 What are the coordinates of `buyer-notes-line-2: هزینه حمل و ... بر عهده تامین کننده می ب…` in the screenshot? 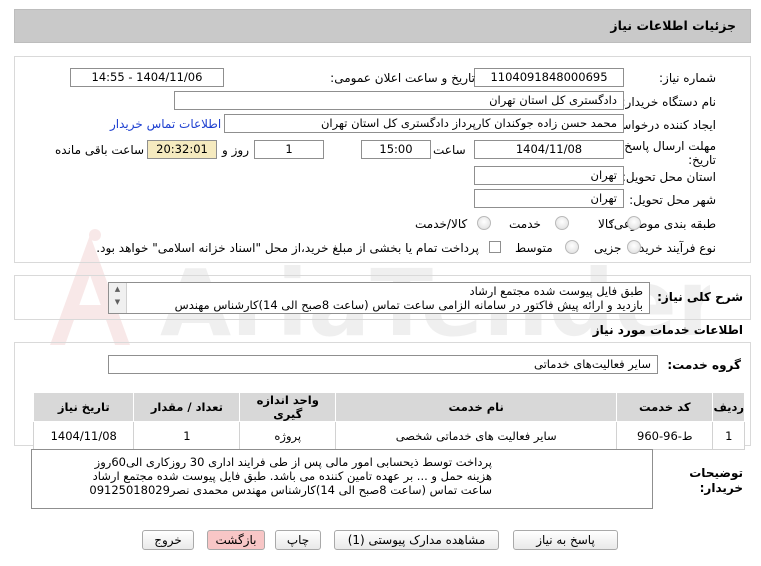 It's located at (292, 476).